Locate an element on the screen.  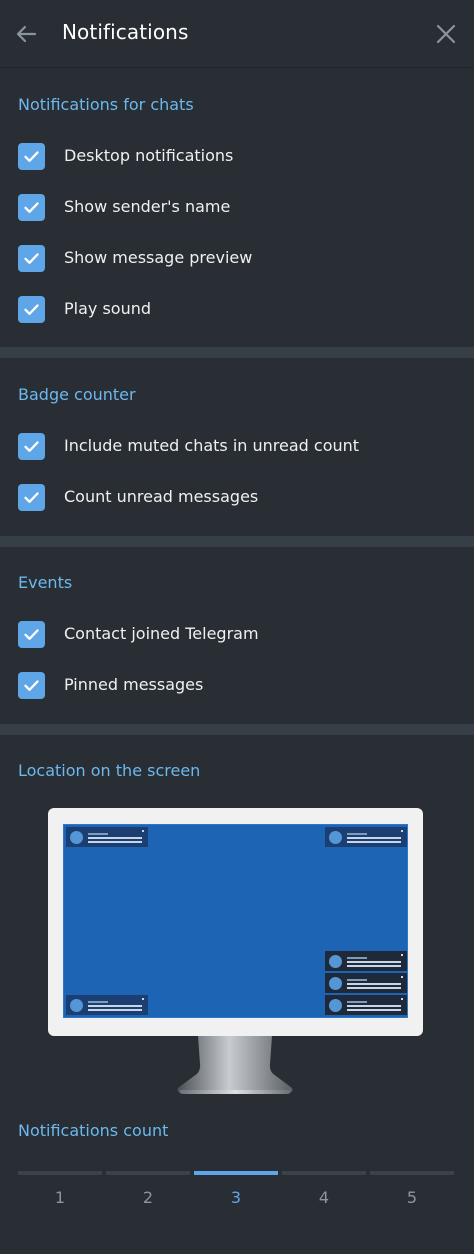
header-bar: Notifications is located at coordinates (237, 34).